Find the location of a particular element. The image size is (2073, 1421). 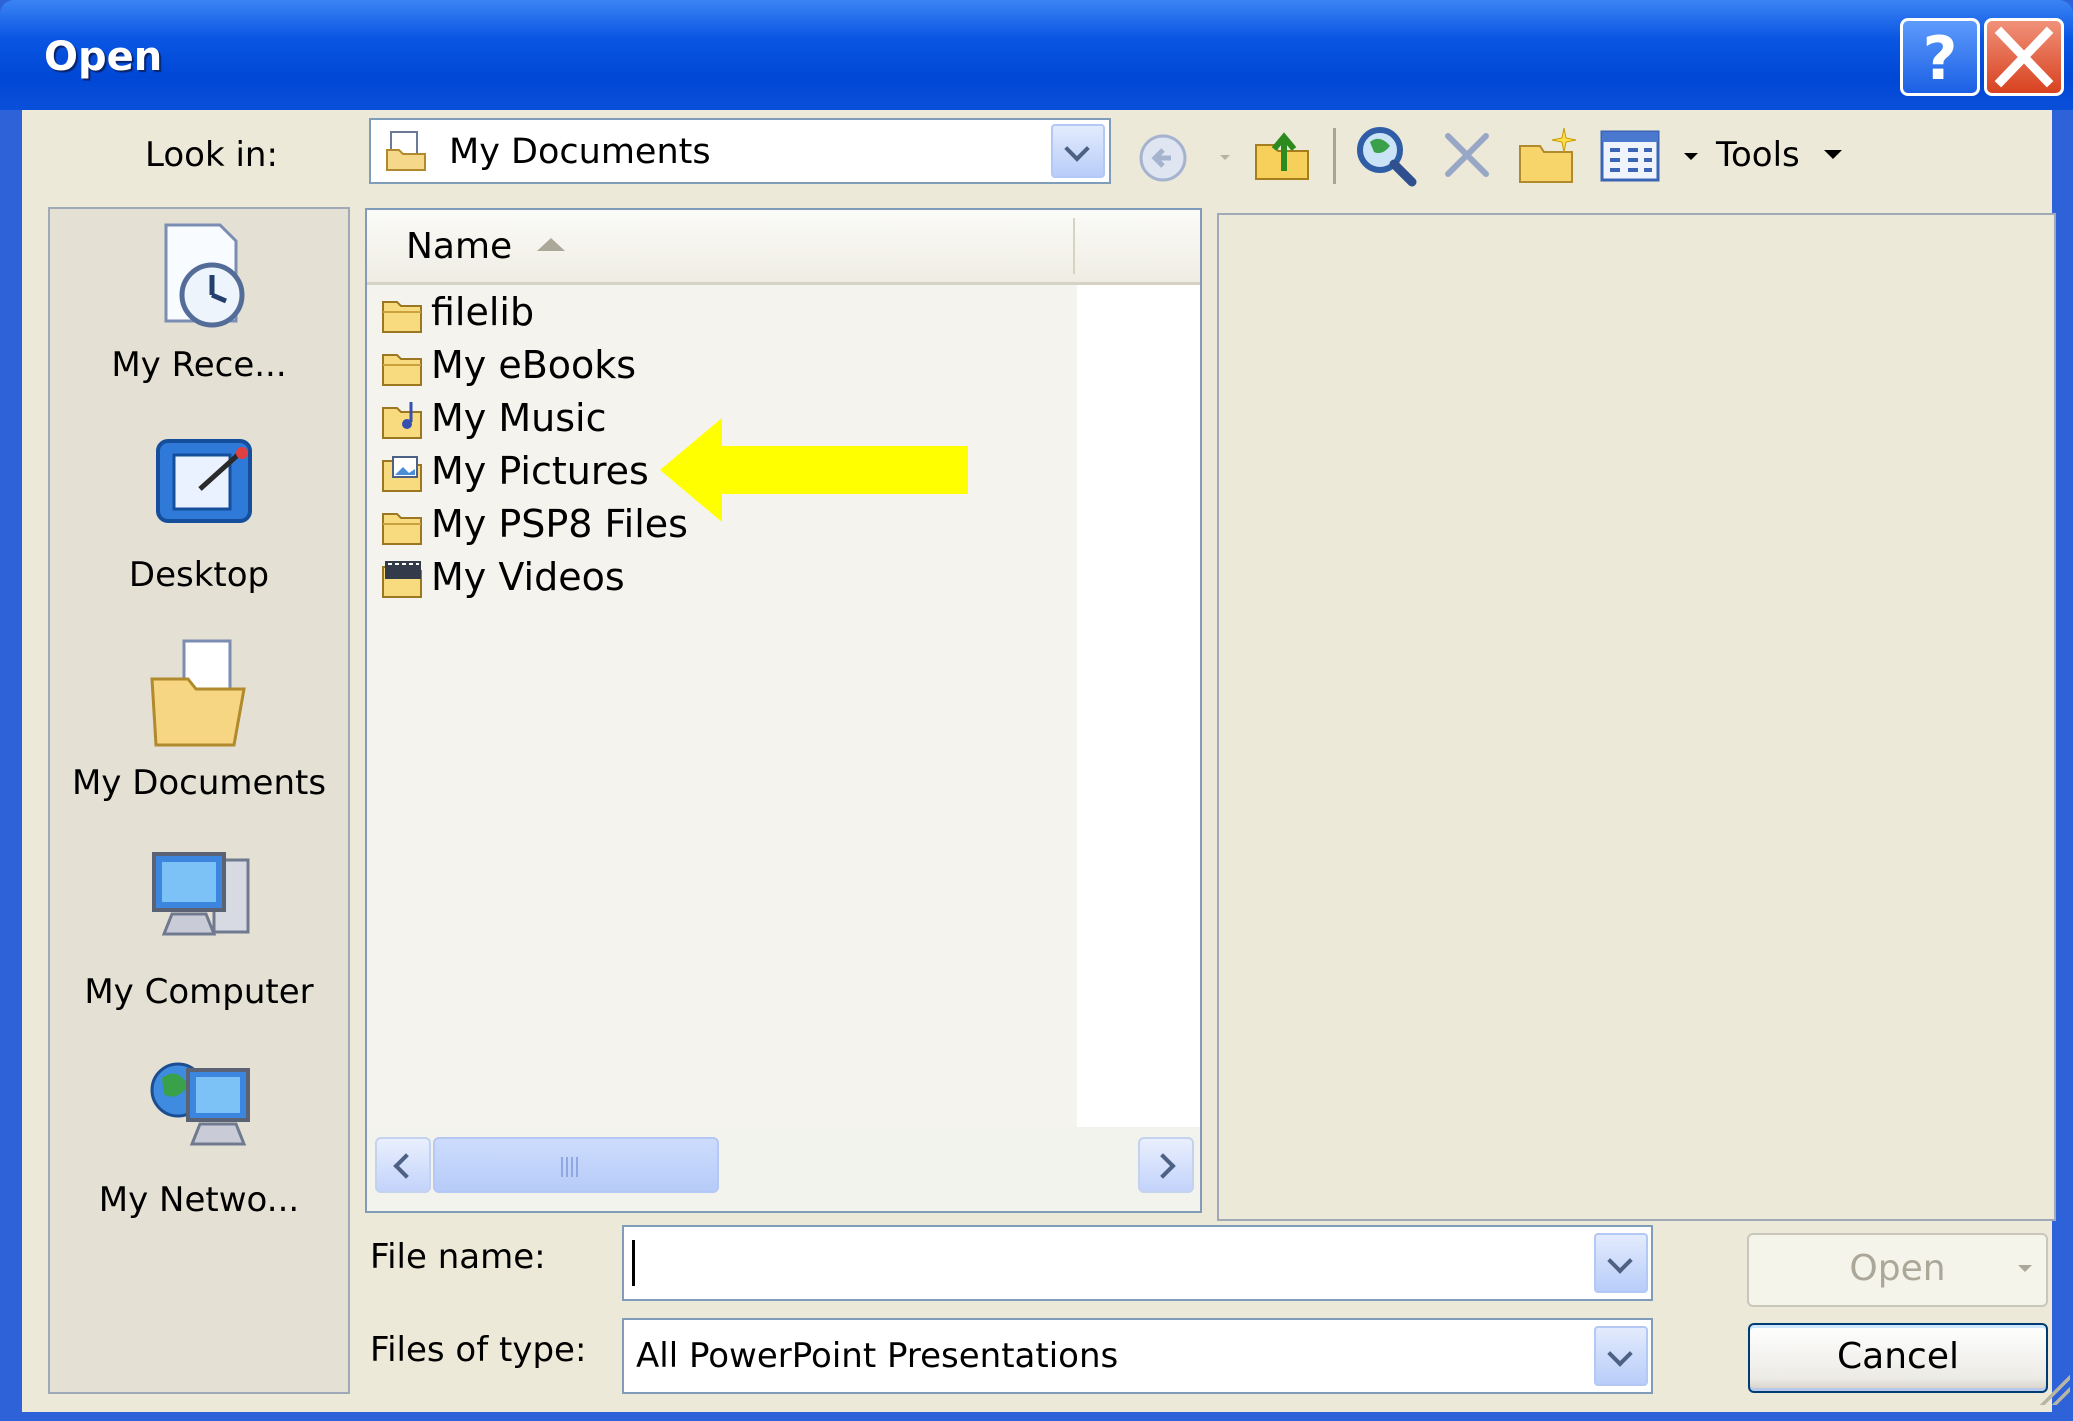

my-network-places-icon is located at coordinates (200, 1104).